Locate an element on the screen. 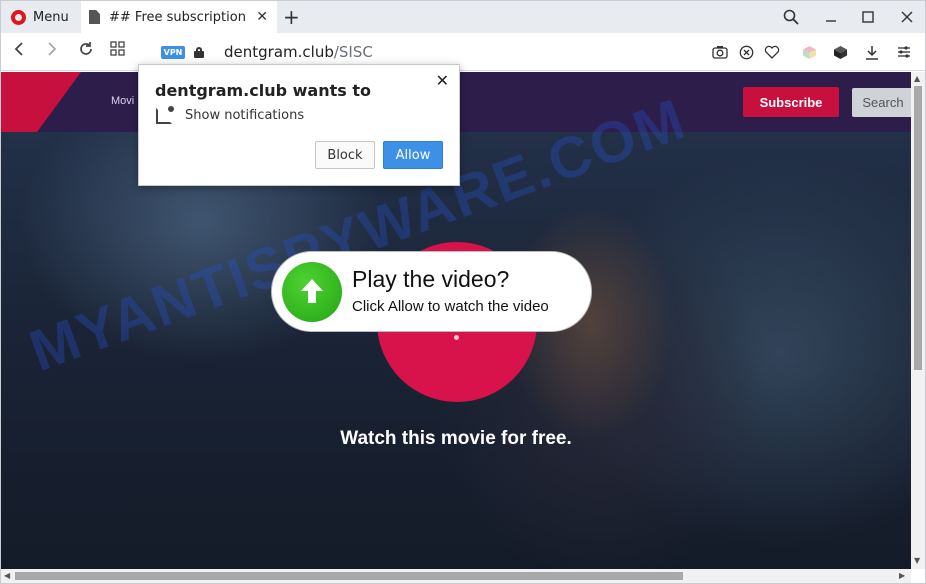 This screenshot has width=926, height=584. document-icon is located at coordinates (94, 17).